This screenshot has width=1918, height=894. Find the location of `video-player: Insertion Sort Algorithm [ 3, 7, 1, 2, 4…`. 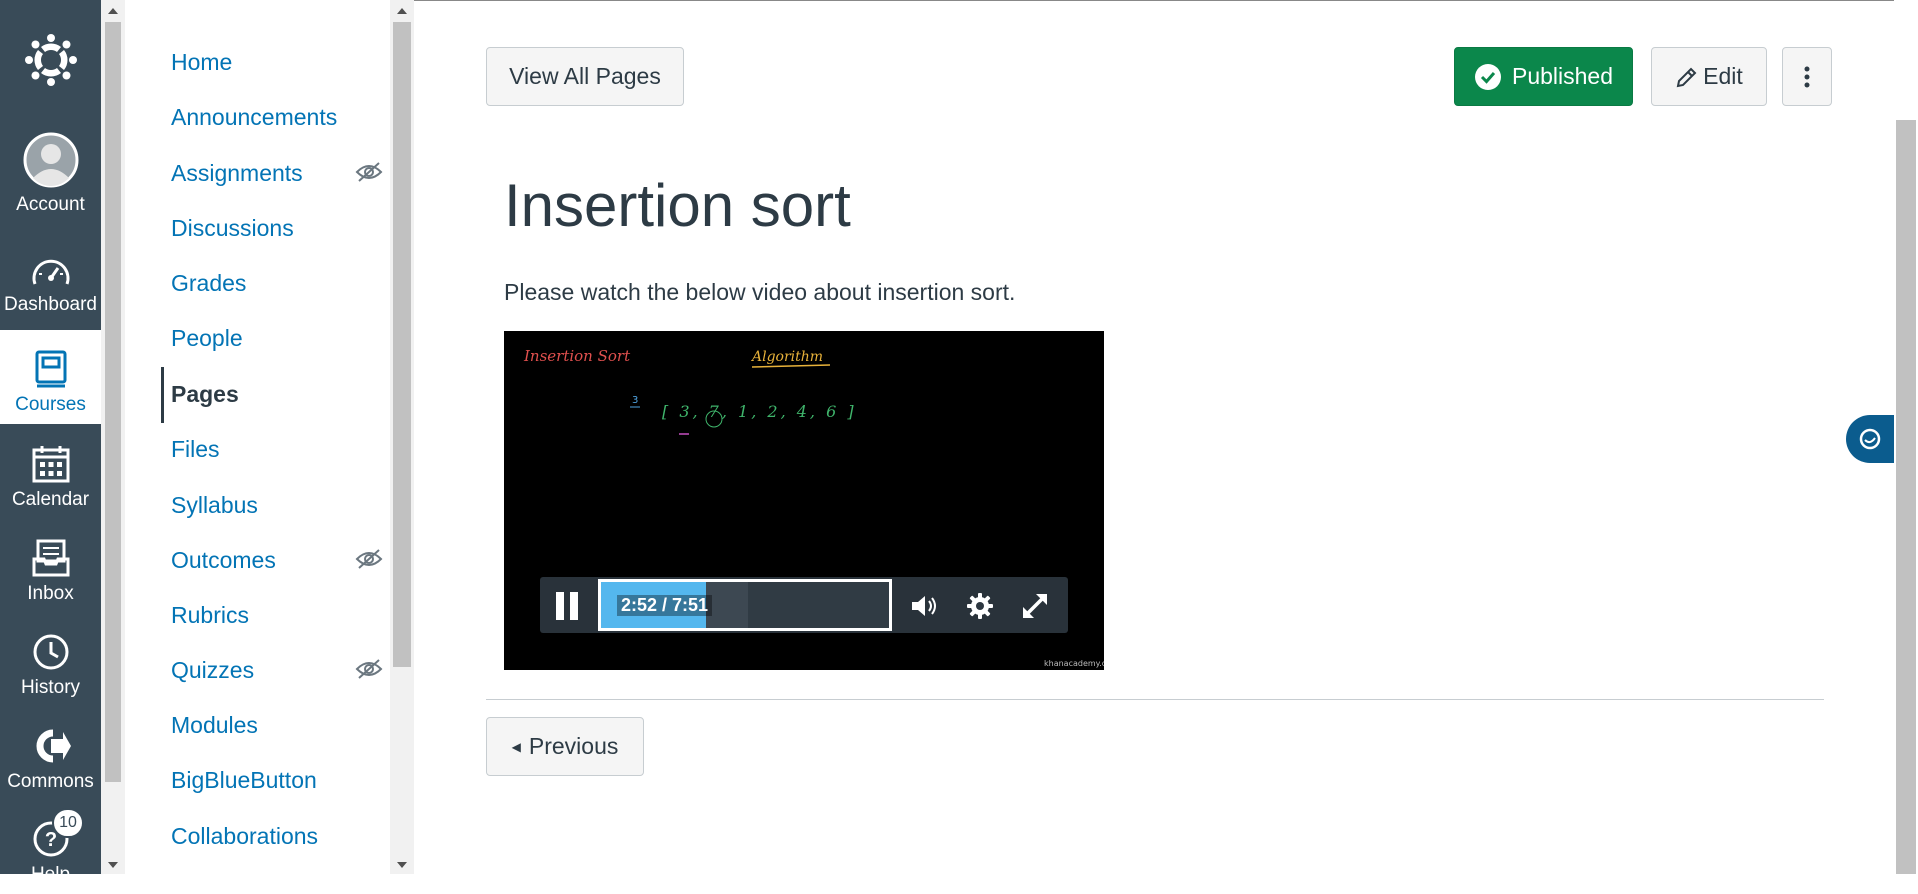

video-player: Insertion Sort Algorithm [ 3, 7, 1, 2, 4… is located at coordinates (804, 500).